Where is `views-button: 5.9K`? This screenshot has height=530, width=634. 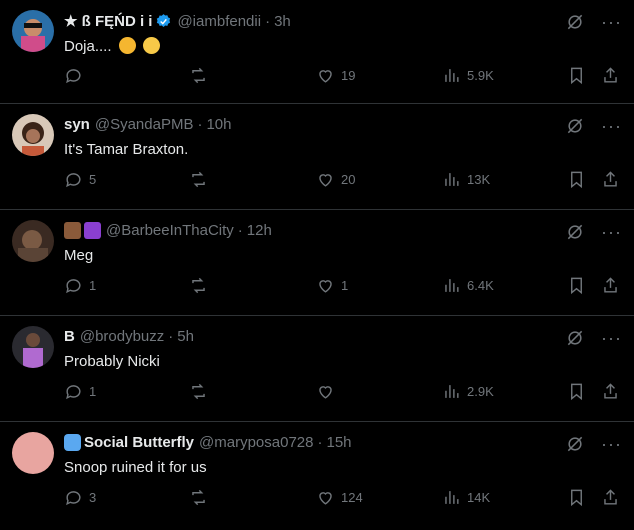
views-button: 5.9K is located at coordinates (468, 75).